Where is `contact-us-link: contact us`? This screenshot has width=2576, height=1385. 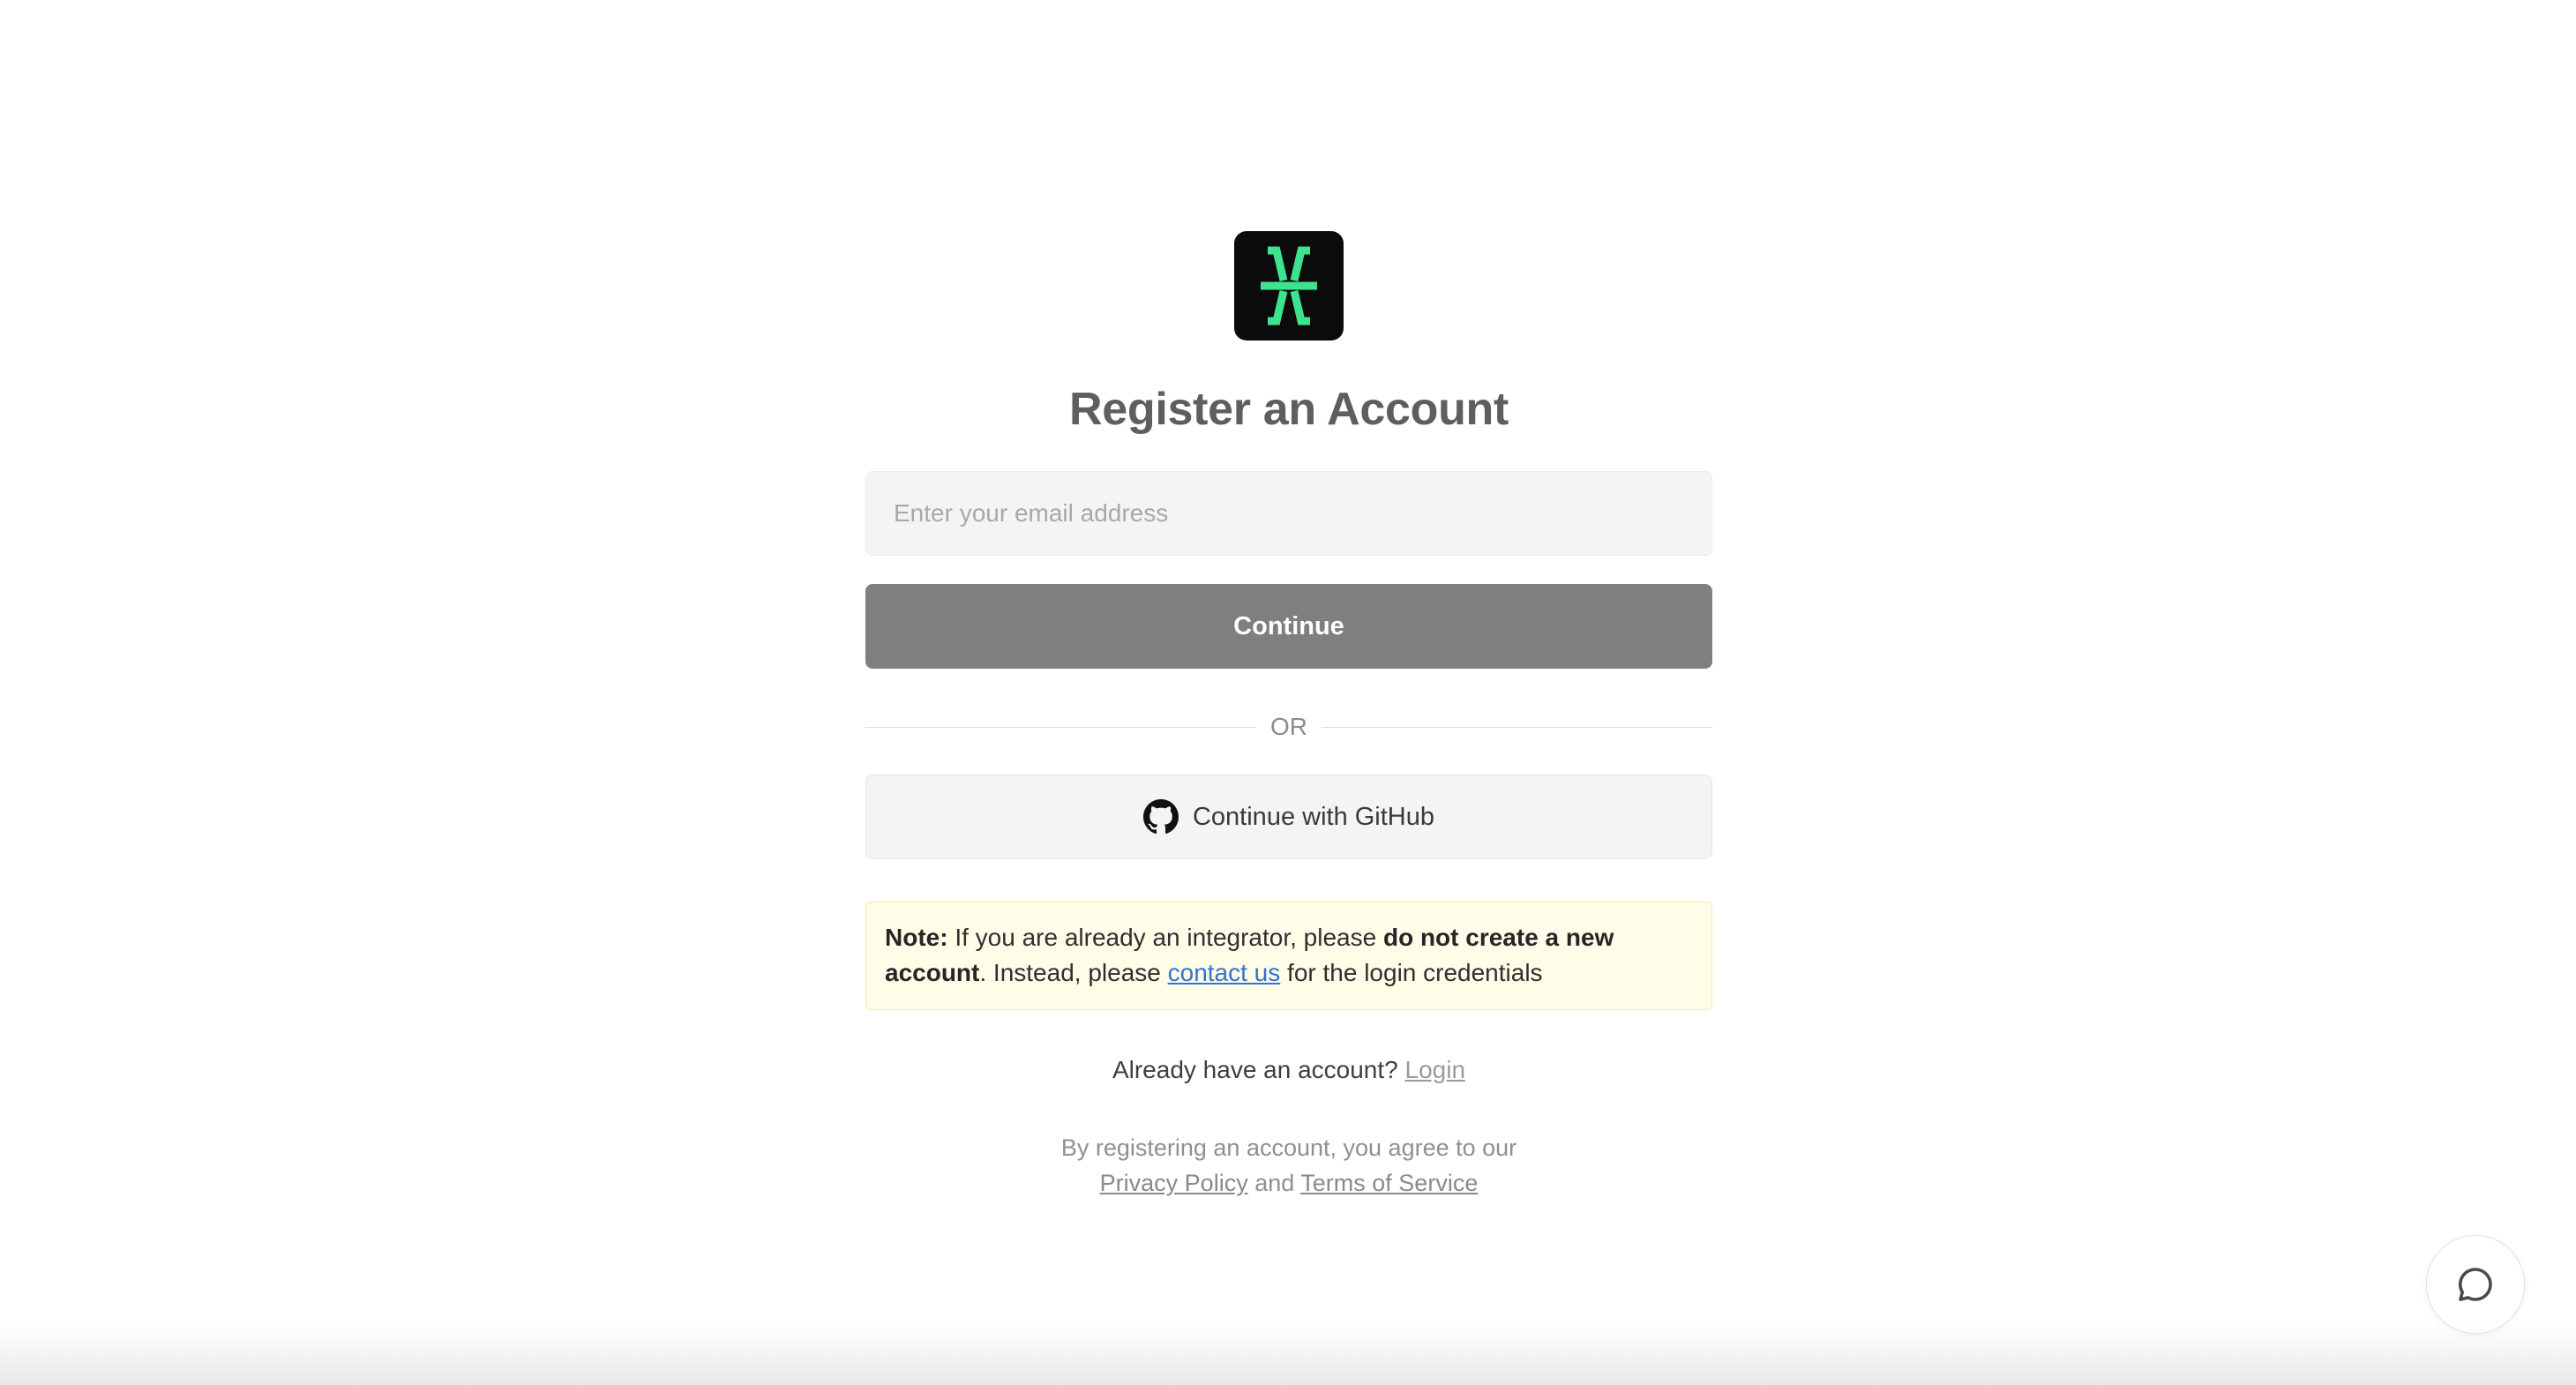 contact-us-link: contact us is located at coordinates (1225, 972).